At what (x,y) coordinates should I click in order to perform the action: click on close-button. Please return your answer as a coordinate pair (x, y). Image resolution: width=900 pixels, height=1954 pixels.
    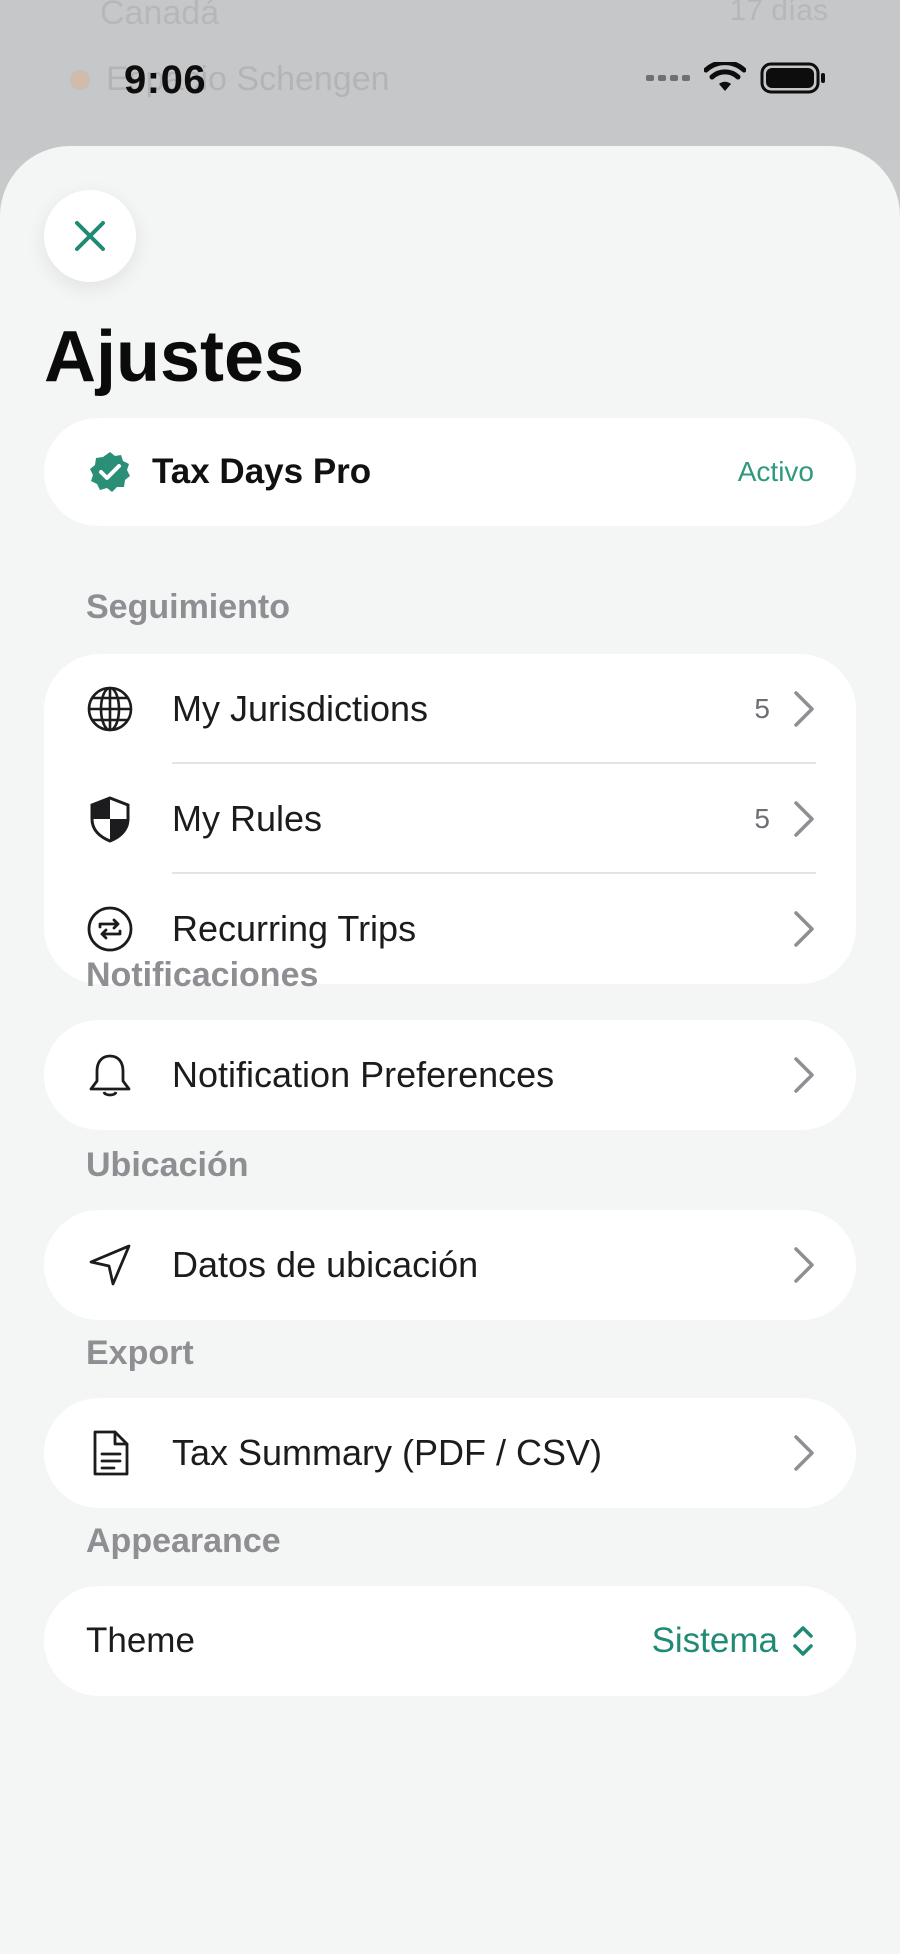
    Looking at the image, I should click on (90, 236).